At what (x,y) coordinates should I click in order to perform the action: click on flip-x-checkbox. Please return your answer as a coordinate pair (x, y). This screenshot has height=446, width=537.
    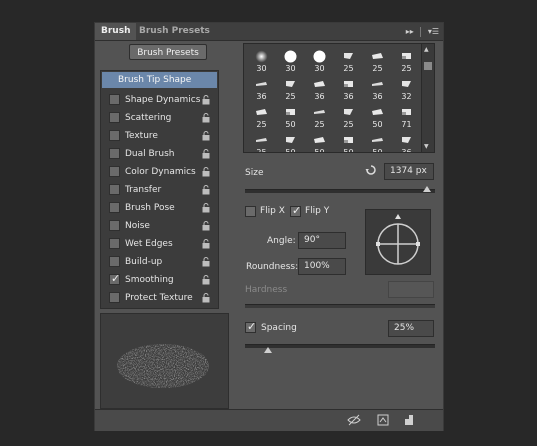
    Looking at the image, I should click on (250, 211).